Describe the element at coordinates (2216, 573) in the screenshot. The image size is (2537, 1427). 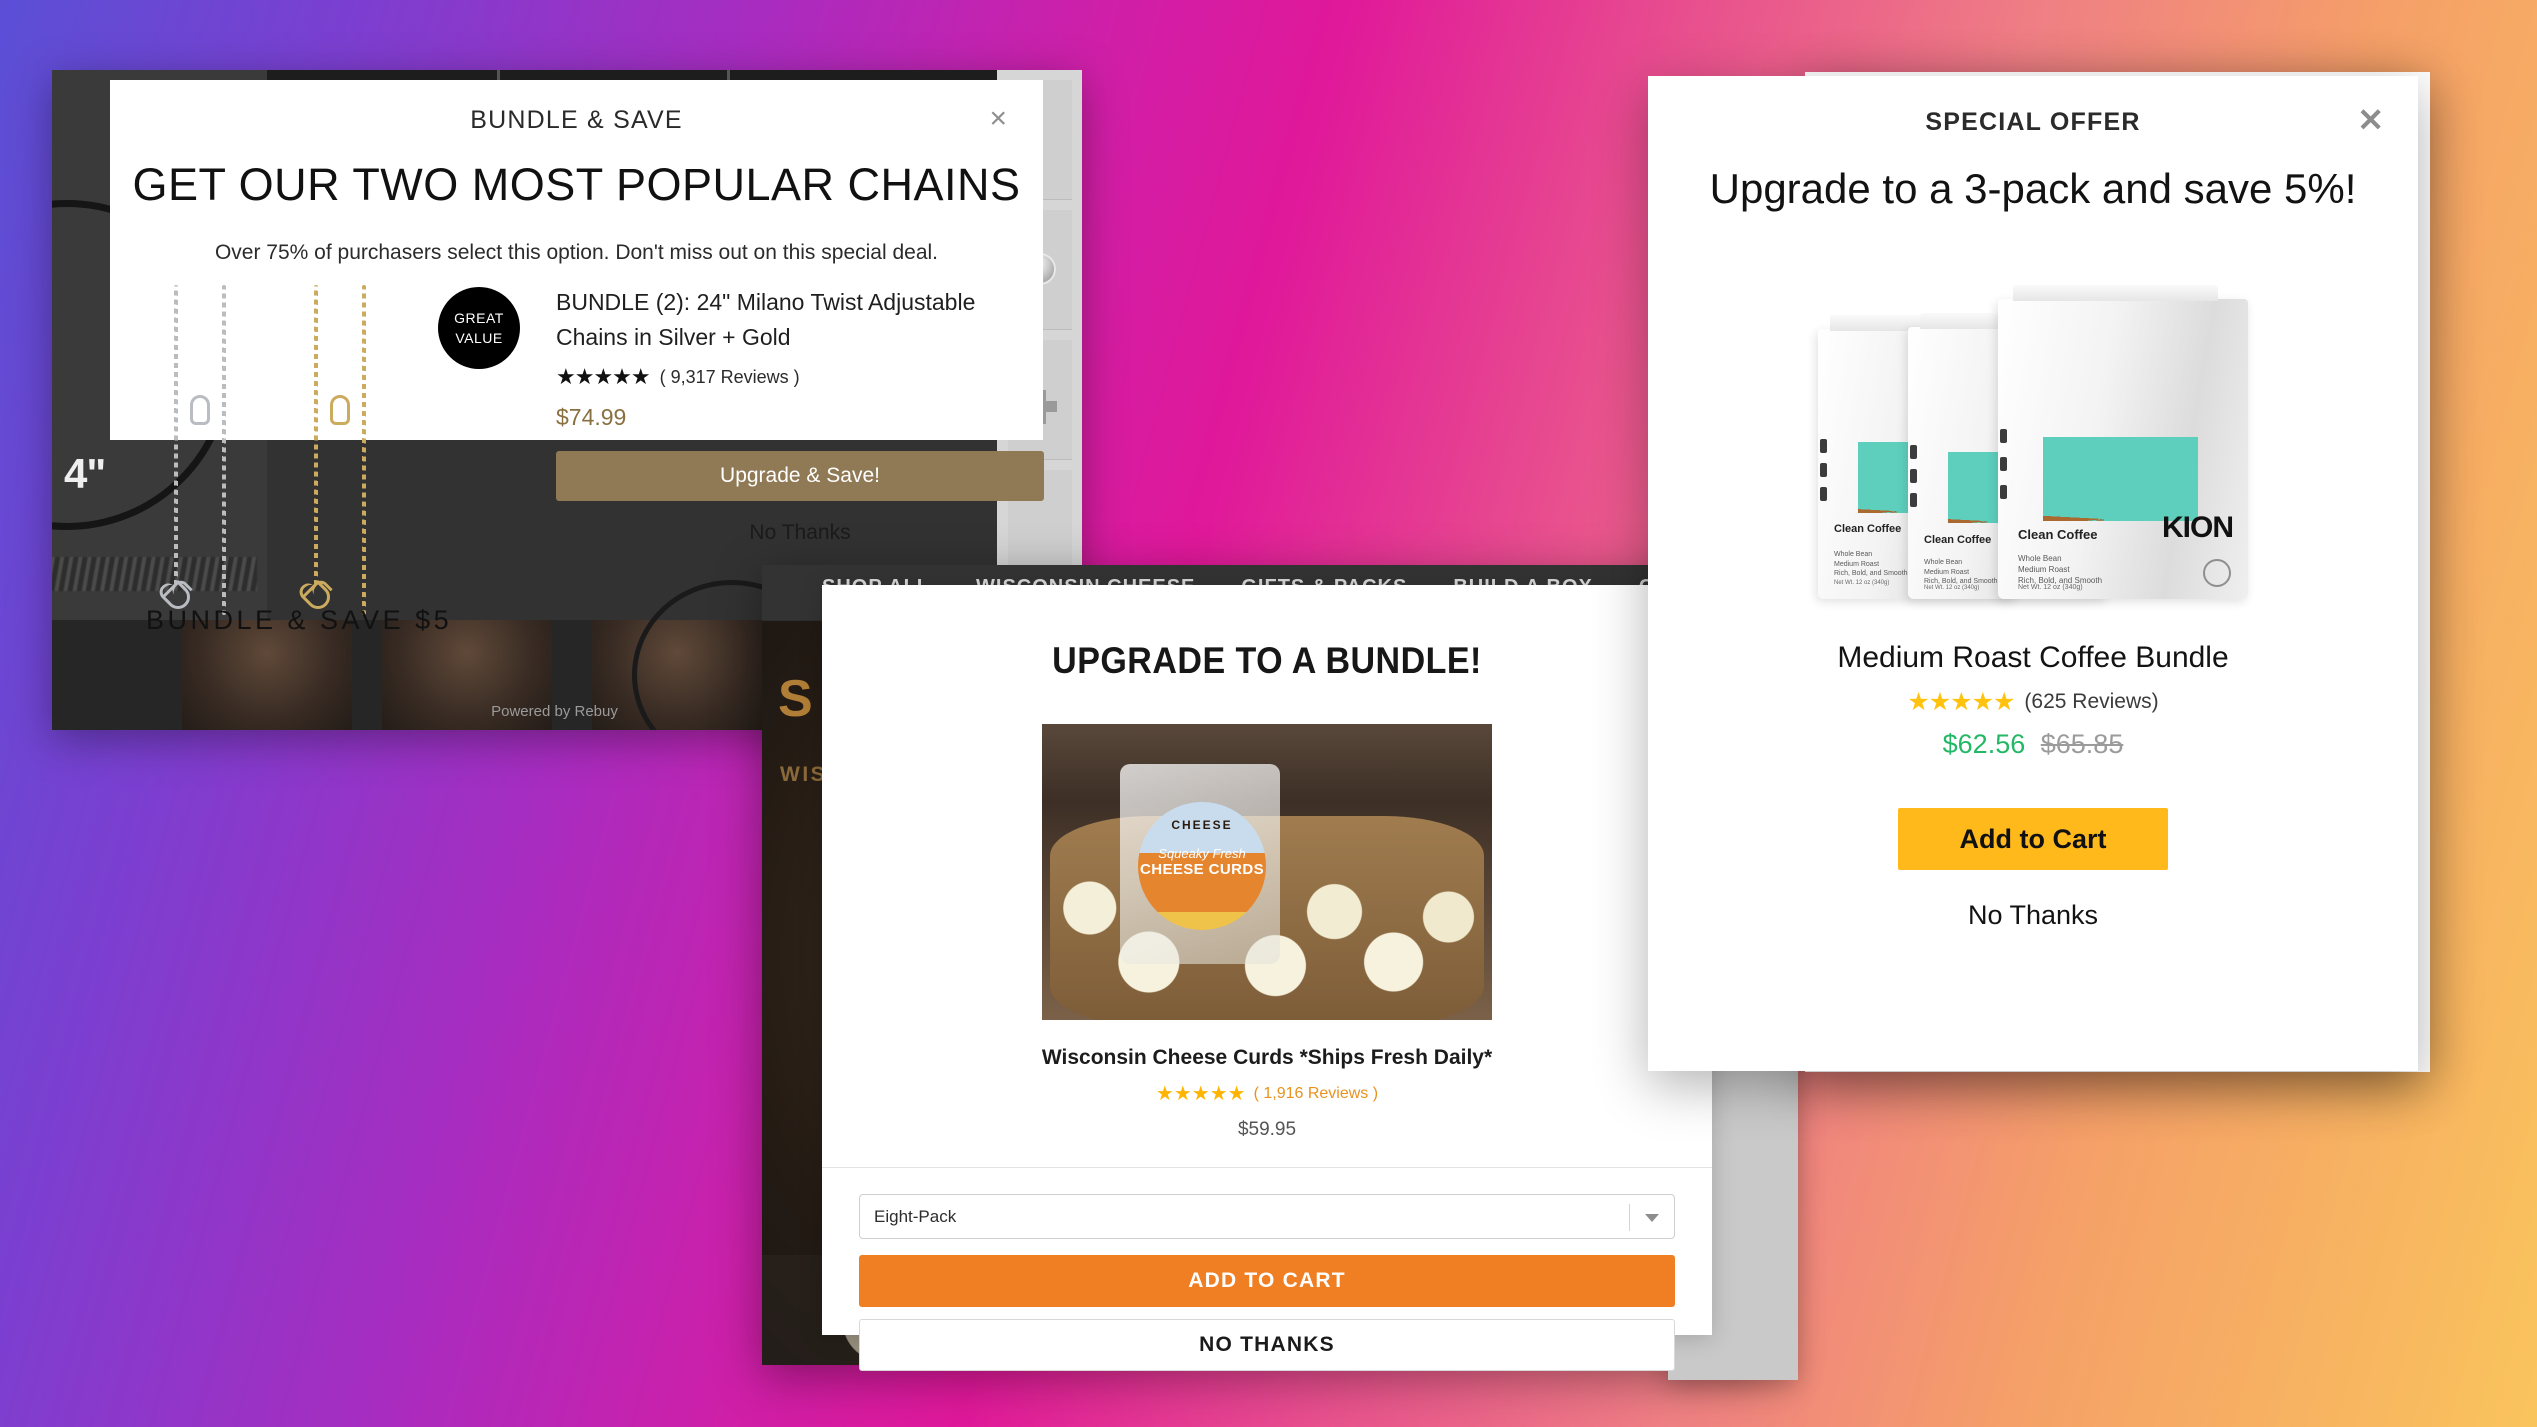
I see `usda-organic-icon` at that location.